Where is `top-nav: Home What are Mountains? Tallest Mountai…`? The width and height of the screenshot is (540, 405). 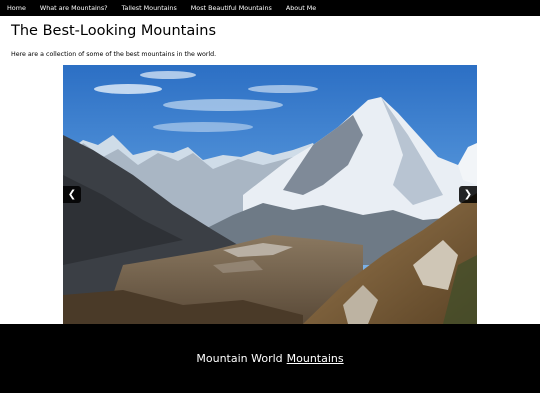
top-nav: Home What are Mountains? Tallest Mountai… is located at coordinates (270, 8).